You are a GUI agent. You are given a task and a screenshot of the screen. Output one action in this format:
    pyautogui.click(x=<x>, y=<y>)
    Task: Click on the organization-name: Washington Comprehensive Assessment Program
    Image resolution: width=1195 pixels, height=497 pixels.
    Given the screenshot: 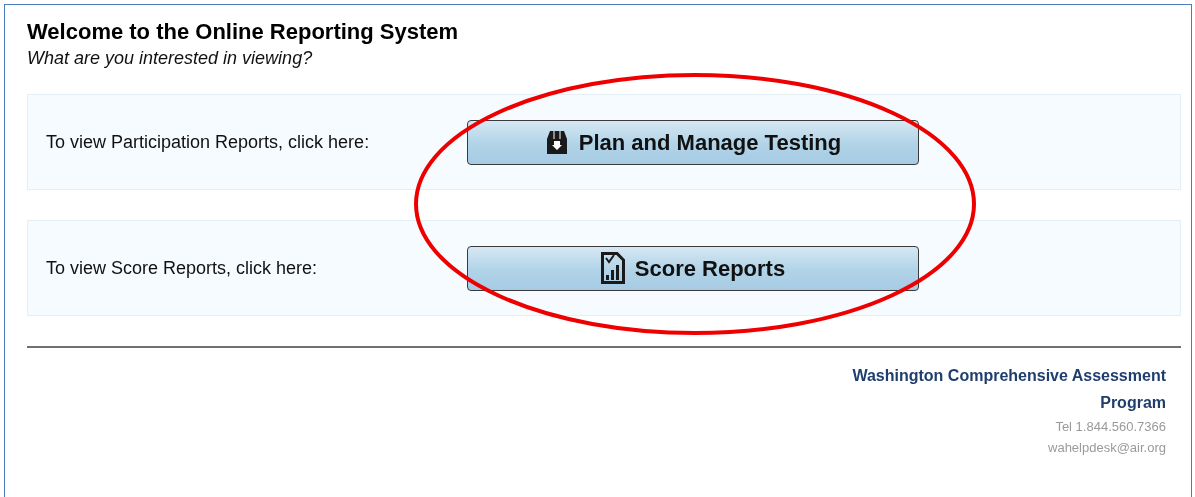 What is the action you would take?
    pyautogui.click(x=1008, y=389)
    